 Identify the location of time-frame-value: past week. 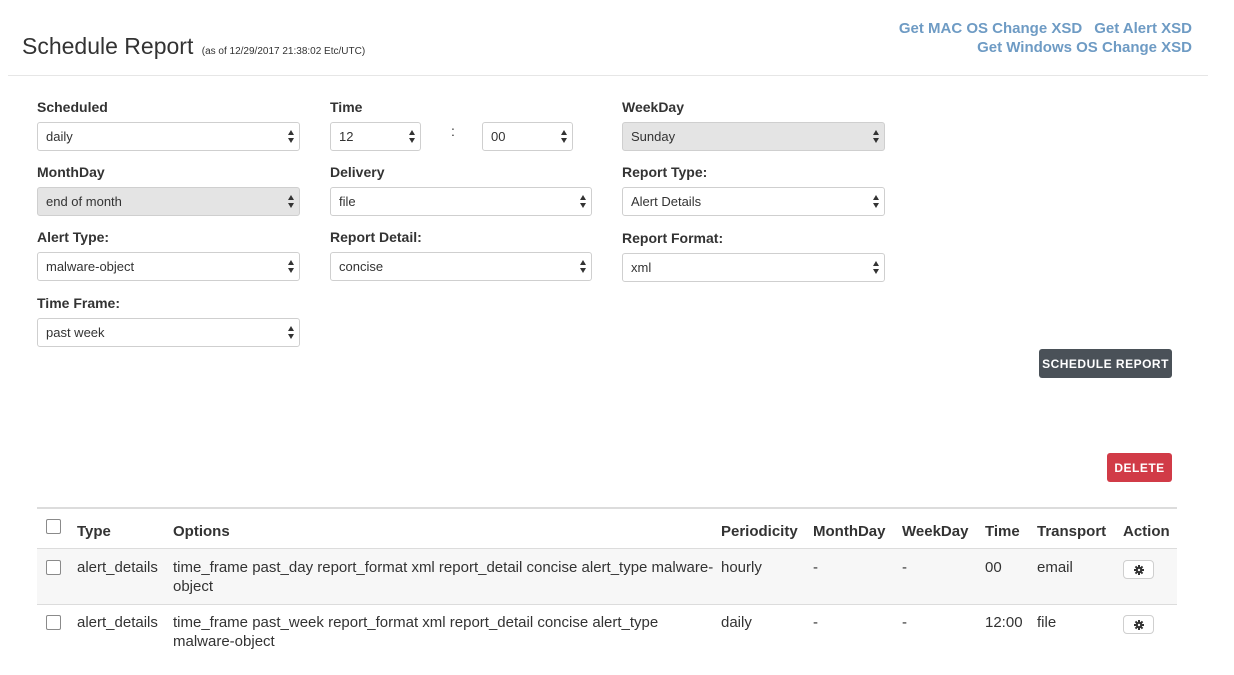
(75, 332).